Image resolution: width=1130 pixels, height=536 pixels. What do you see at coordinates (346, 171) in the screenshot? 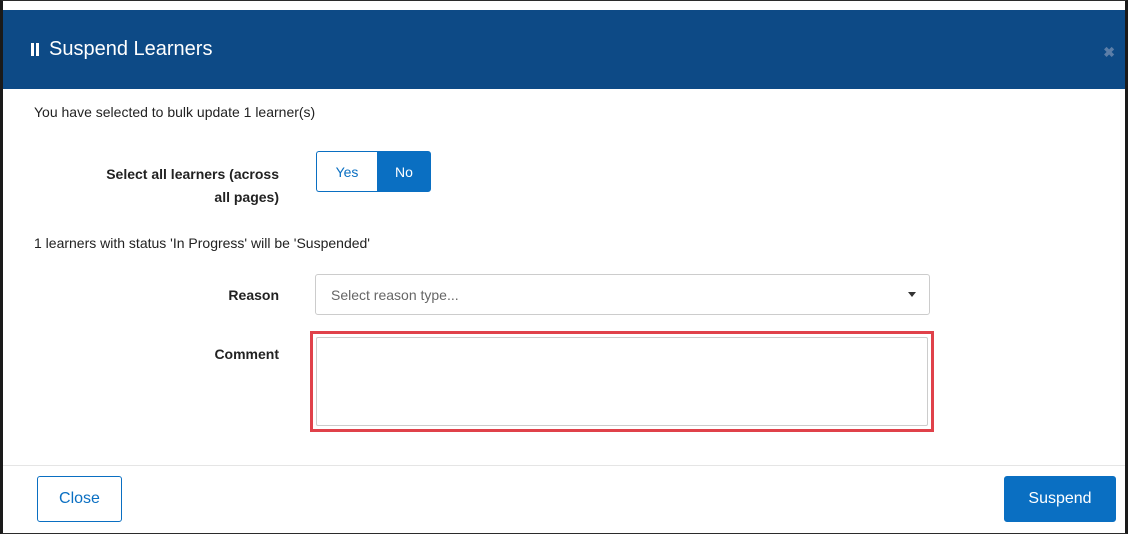
I see `toggle-yes-button: Yes` at bounding box center [346, 171].